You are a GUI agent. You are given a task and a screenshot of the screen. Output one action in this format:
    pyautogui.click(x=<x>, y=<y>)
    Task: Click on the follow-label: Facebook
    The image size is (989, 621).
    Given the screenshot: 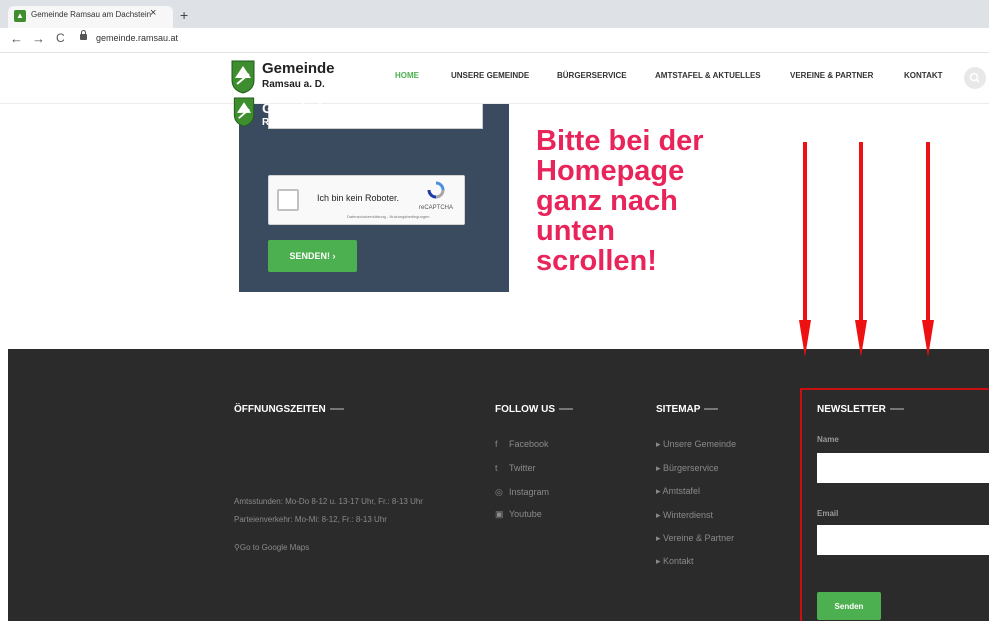 What is the action you would take?
    pyautogui.click(x=529, y=444)
    